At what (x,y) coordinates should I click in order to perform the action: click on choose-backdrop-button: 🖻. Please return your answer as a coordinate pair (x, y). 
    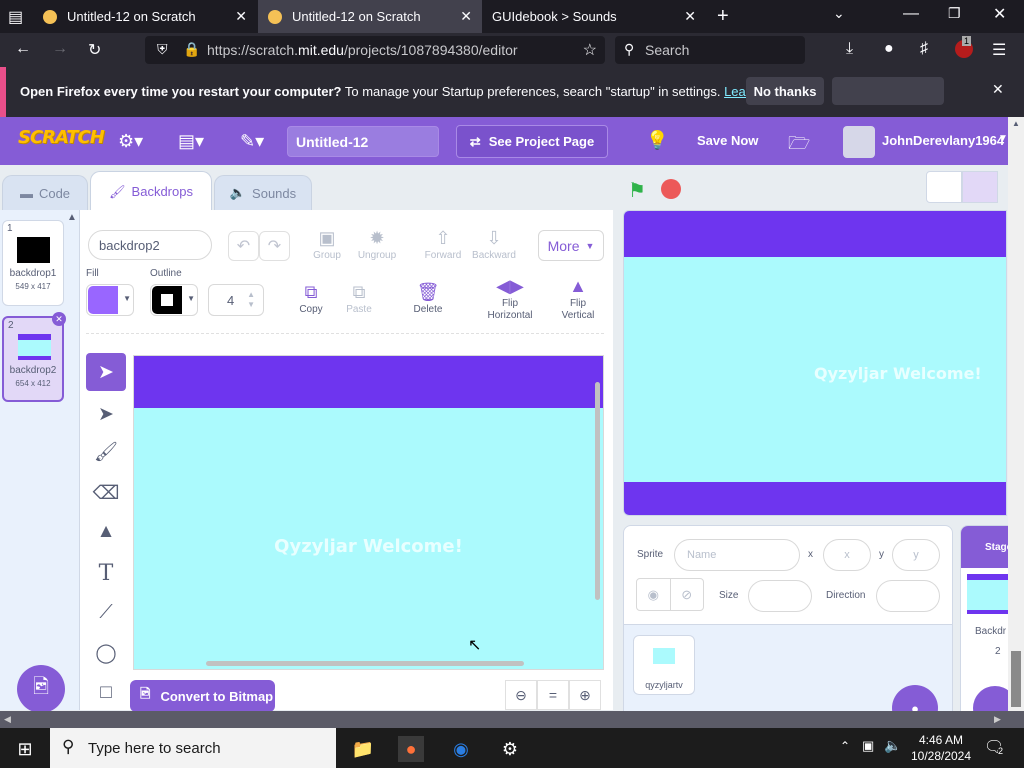
    Looking at the image, I should click on (41, 689).